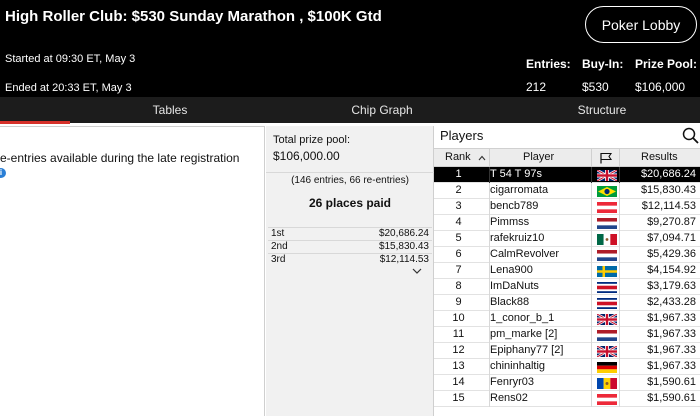 The height and width of the screenshot is (416, 700). What do you see at coordinates (482, 158) in the screenshot?
I see `sort-ascending-icon` at bounding box center [482, 158].